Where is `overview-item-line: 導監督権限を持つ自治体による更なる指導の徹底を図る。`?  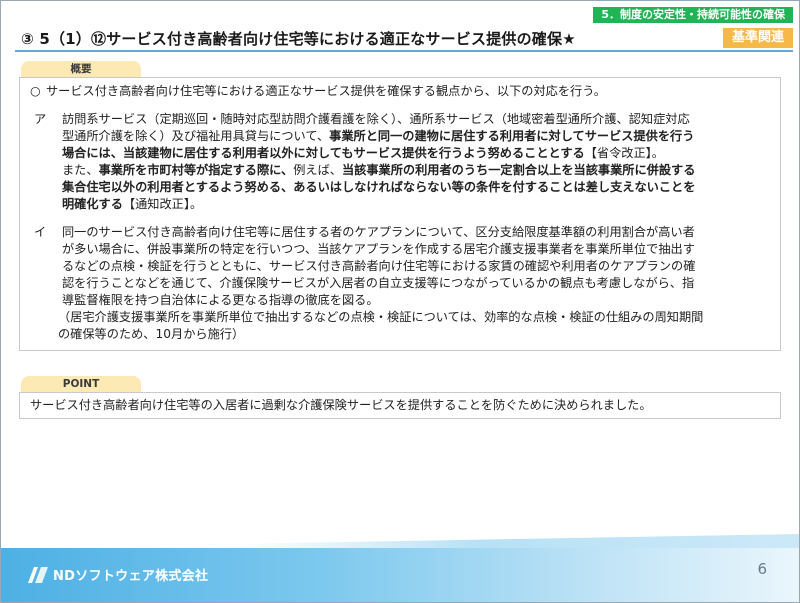
overview-item-line: 導監督権限を持つ自治体による更なる指導の徹底を図る。 is located at coordinates (416, 300).